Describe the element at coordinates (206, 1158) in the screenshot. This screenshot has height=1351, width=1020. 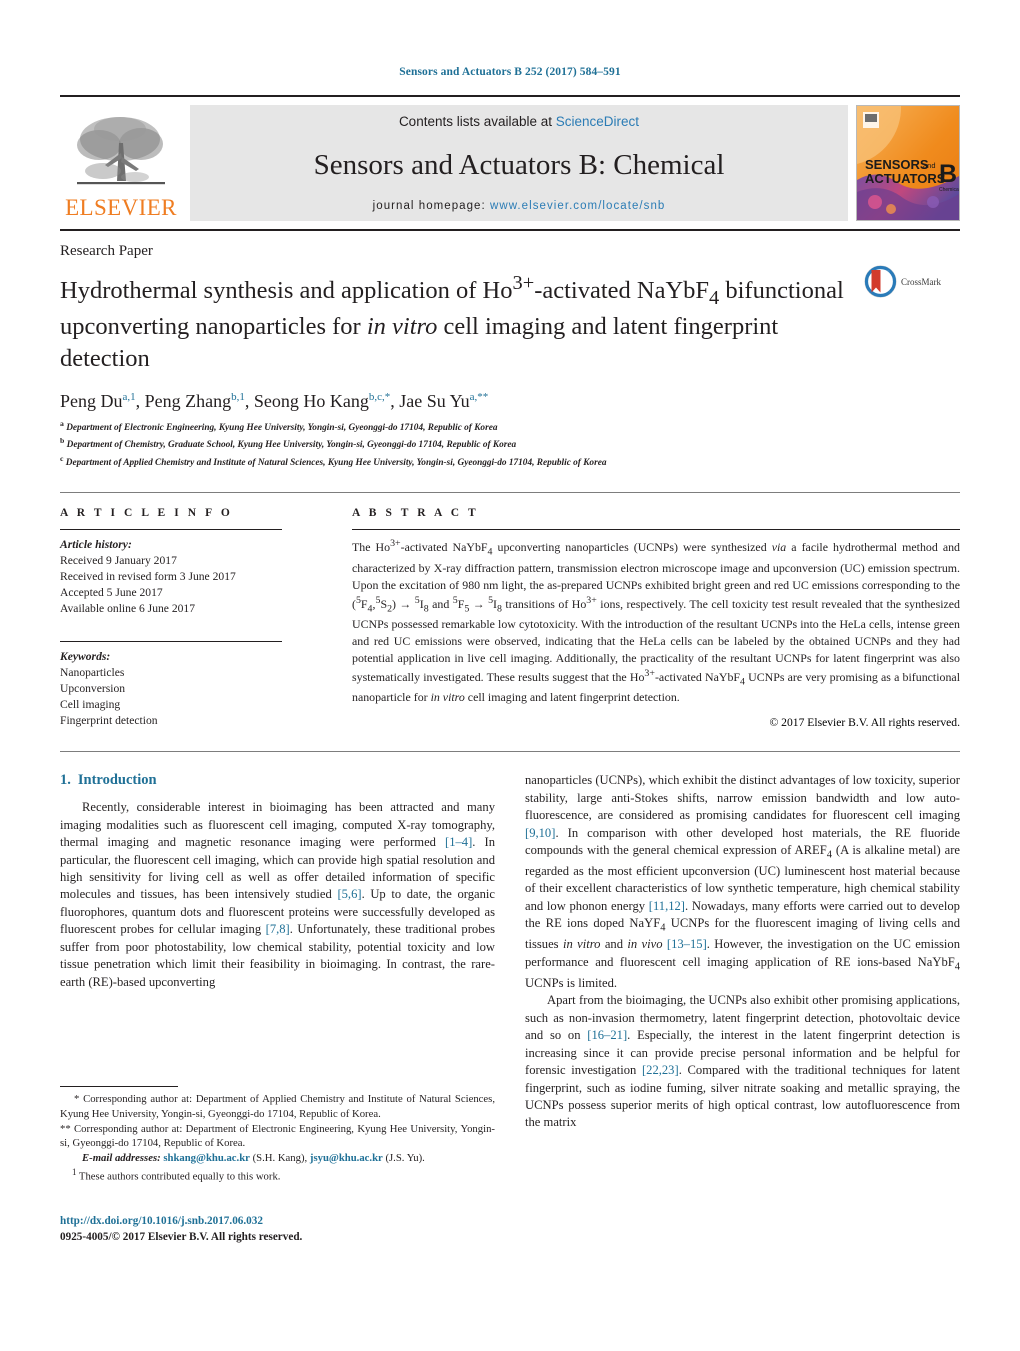
I see `email-link-kang: shkang@khu.ac.kr` at that location.